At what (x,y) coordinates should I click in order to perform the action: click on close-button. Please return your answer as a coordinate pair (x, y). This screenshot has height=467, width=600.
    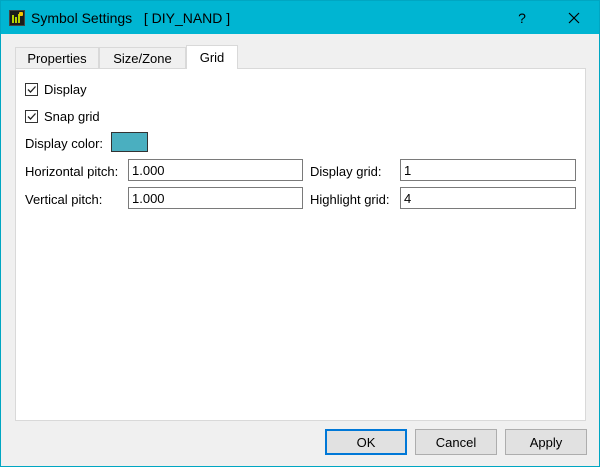
    Looking at the image, I should click on (574, 17).